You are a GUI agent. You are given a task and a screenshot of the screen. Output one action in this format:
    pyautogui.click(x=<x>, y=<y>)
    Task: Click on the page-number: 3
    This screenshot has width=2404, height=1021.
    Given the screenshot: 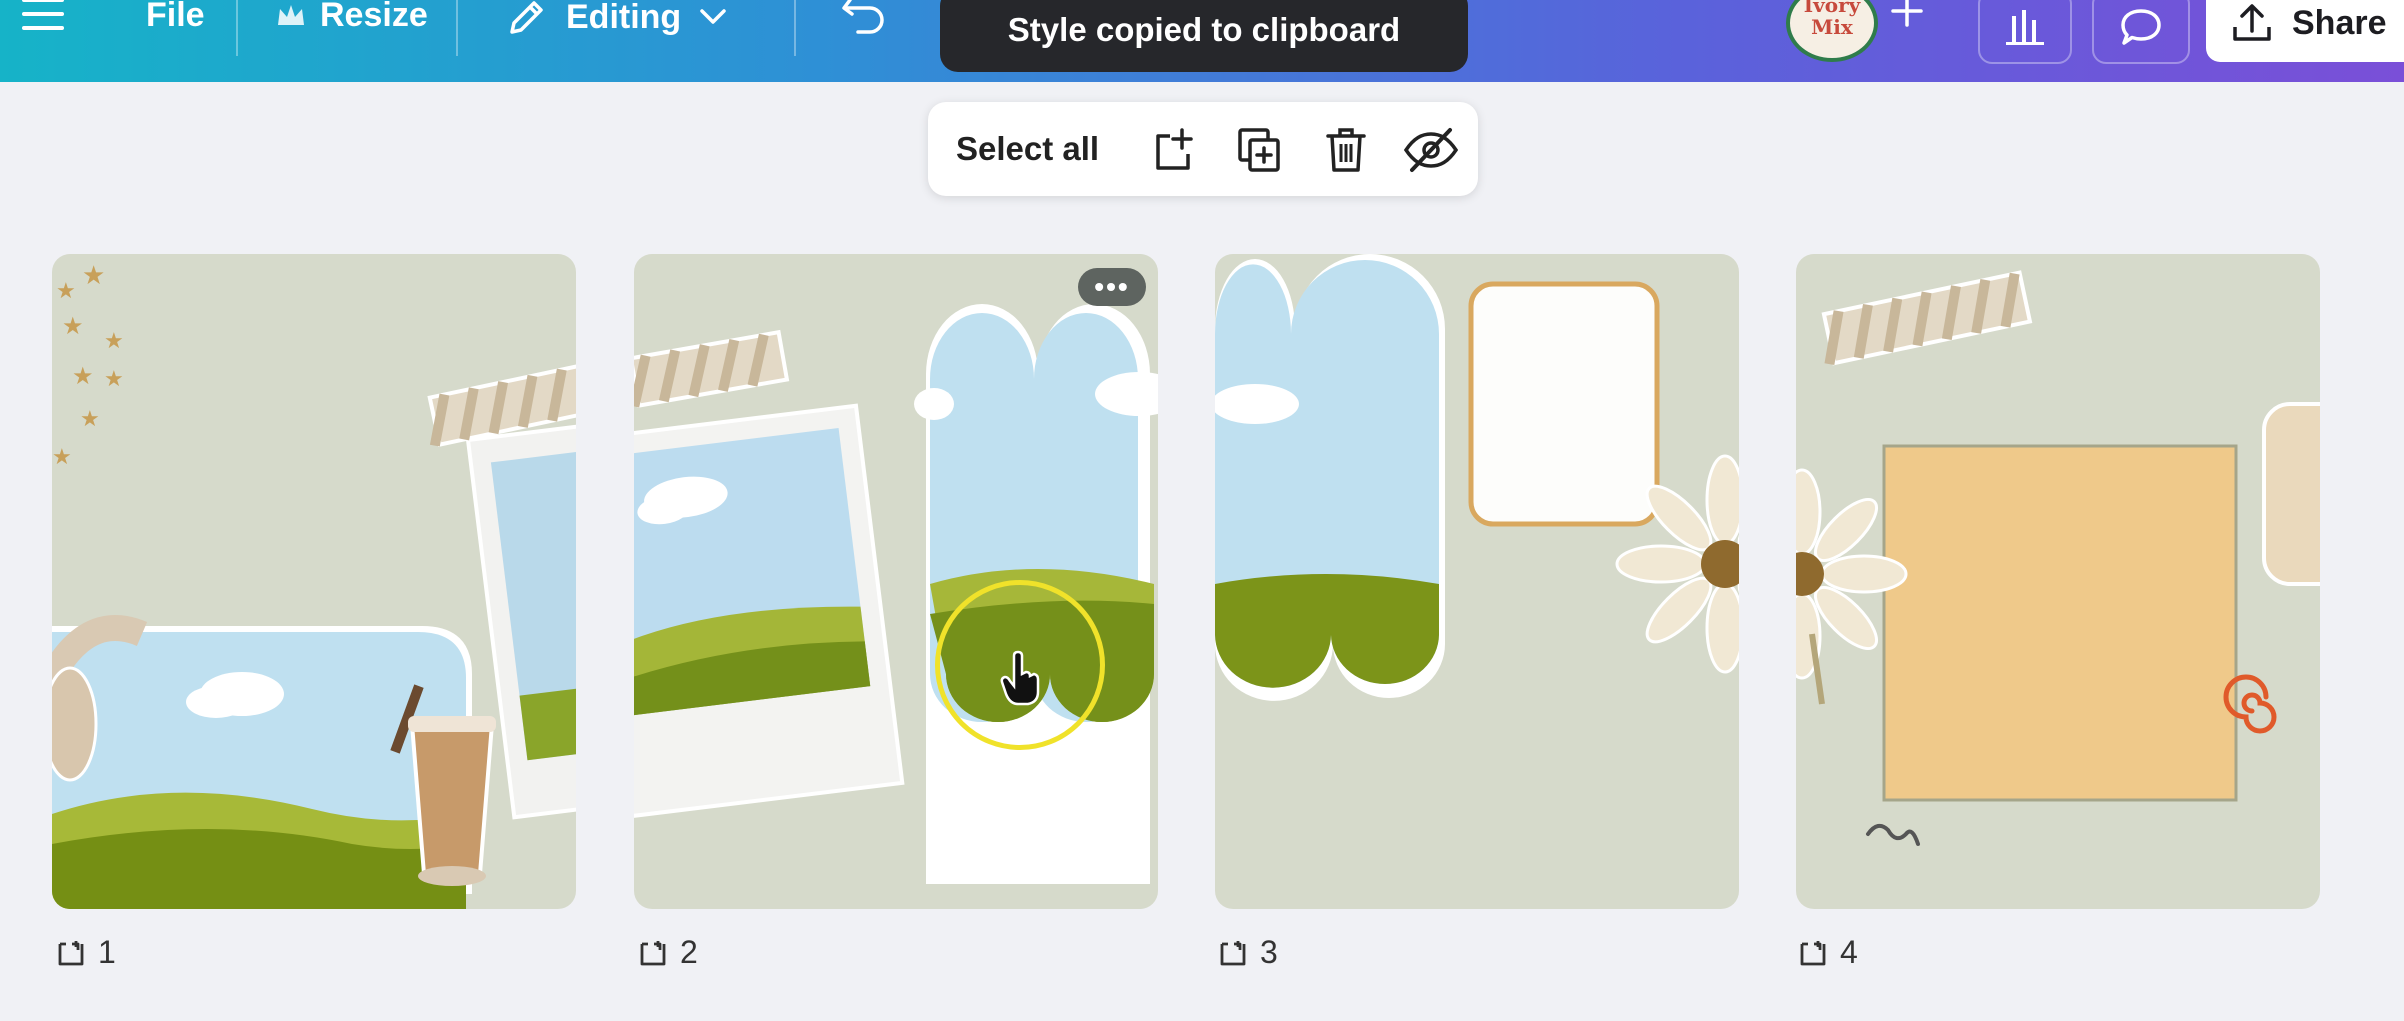 What is the action you would take?
    pyautogui.click(x=1269, y=952)
    